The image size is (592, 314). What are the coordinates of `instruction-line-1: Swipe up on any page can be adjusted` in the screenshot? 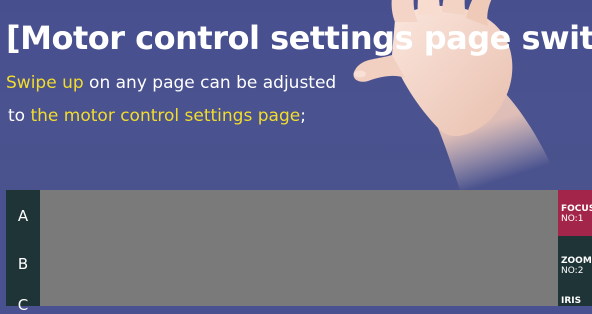 It's located at (171, 83).